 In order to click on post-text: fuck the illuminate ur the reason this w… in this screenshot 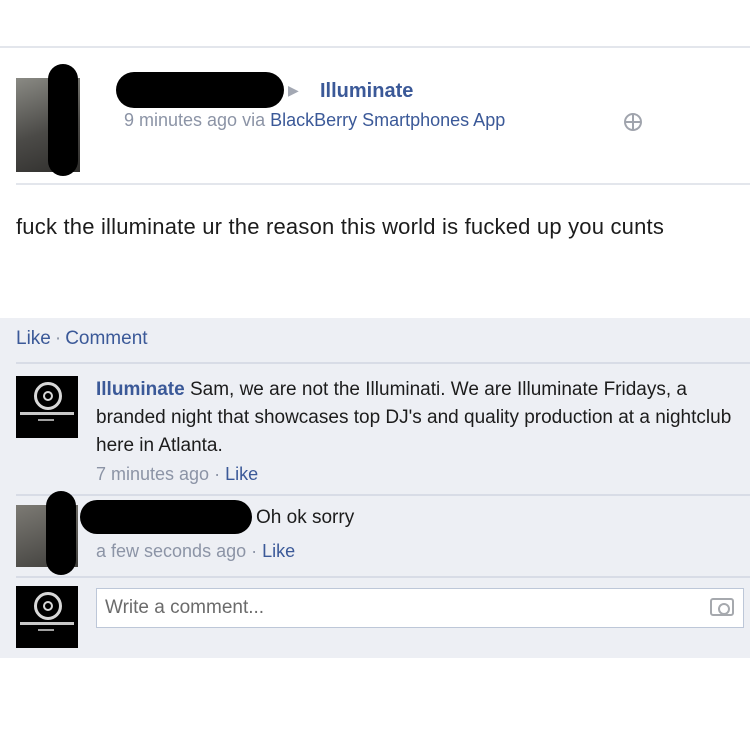, I will do `click(340, 226)`.